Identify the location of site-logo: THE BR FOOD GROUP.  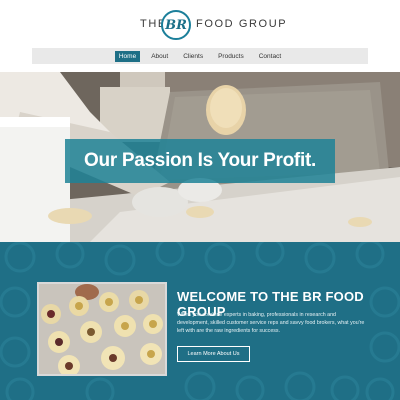
(200, 25).